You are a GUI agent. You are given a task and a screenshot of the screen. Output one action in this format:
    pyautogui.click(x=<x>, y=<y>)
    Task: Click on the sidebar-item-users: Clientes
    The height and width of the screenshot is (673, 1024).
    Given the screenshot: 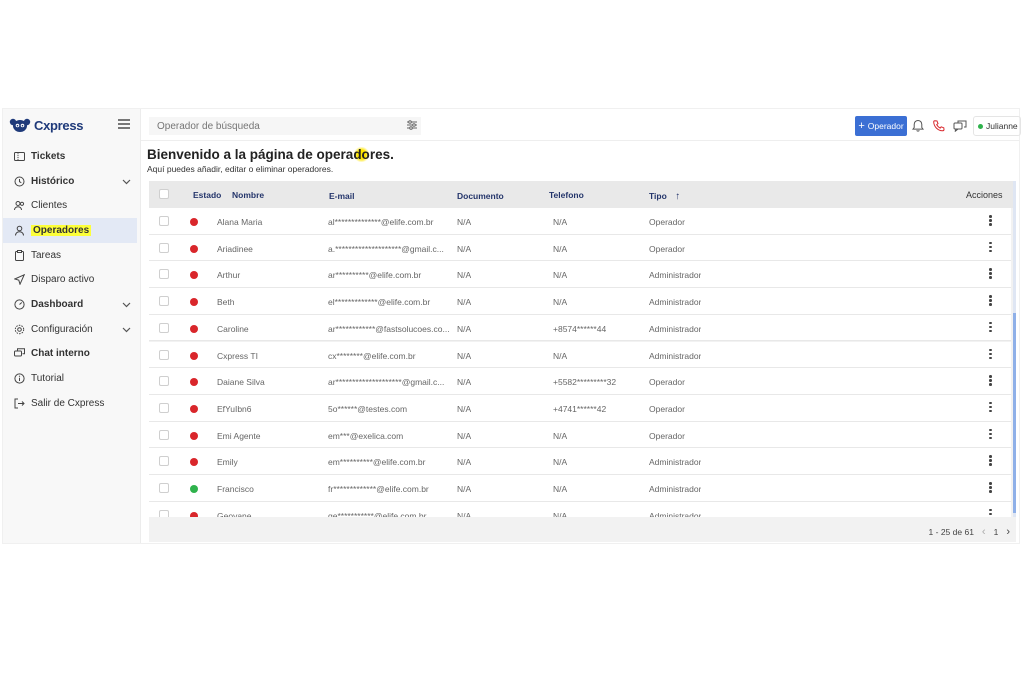 What is the action you would take?
    pyautogui.click(x=72, y=205)
    